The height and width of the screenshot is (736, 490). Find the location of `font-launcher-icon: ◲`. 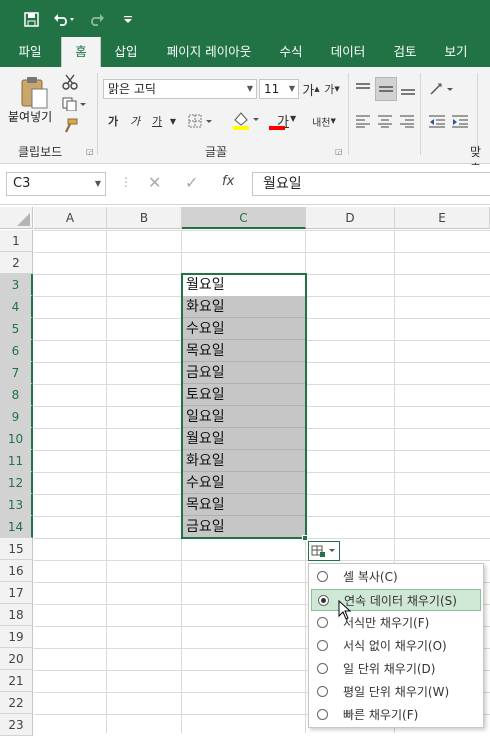

font-launcher-icon: ◲ is located at coordinates (339, 151).